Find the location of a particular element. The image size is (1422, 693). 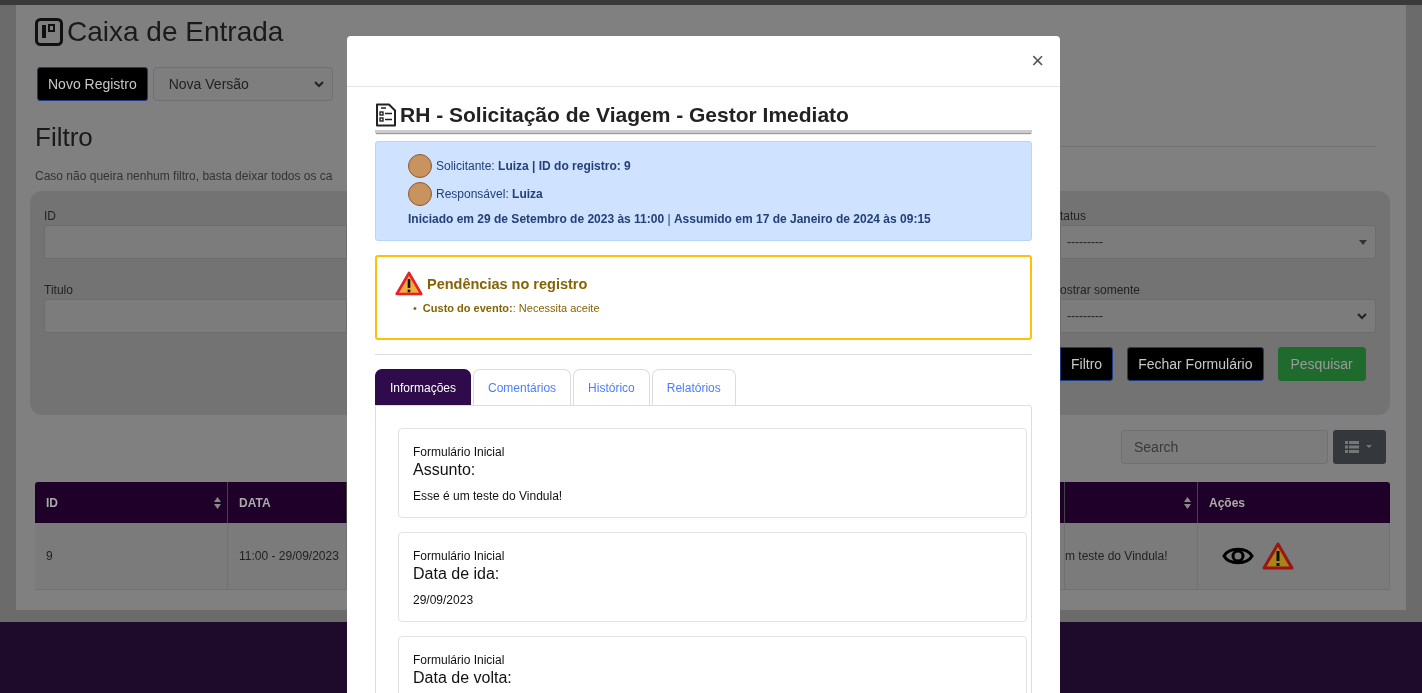

search-field: Search is located at coordinates (1224, 447).